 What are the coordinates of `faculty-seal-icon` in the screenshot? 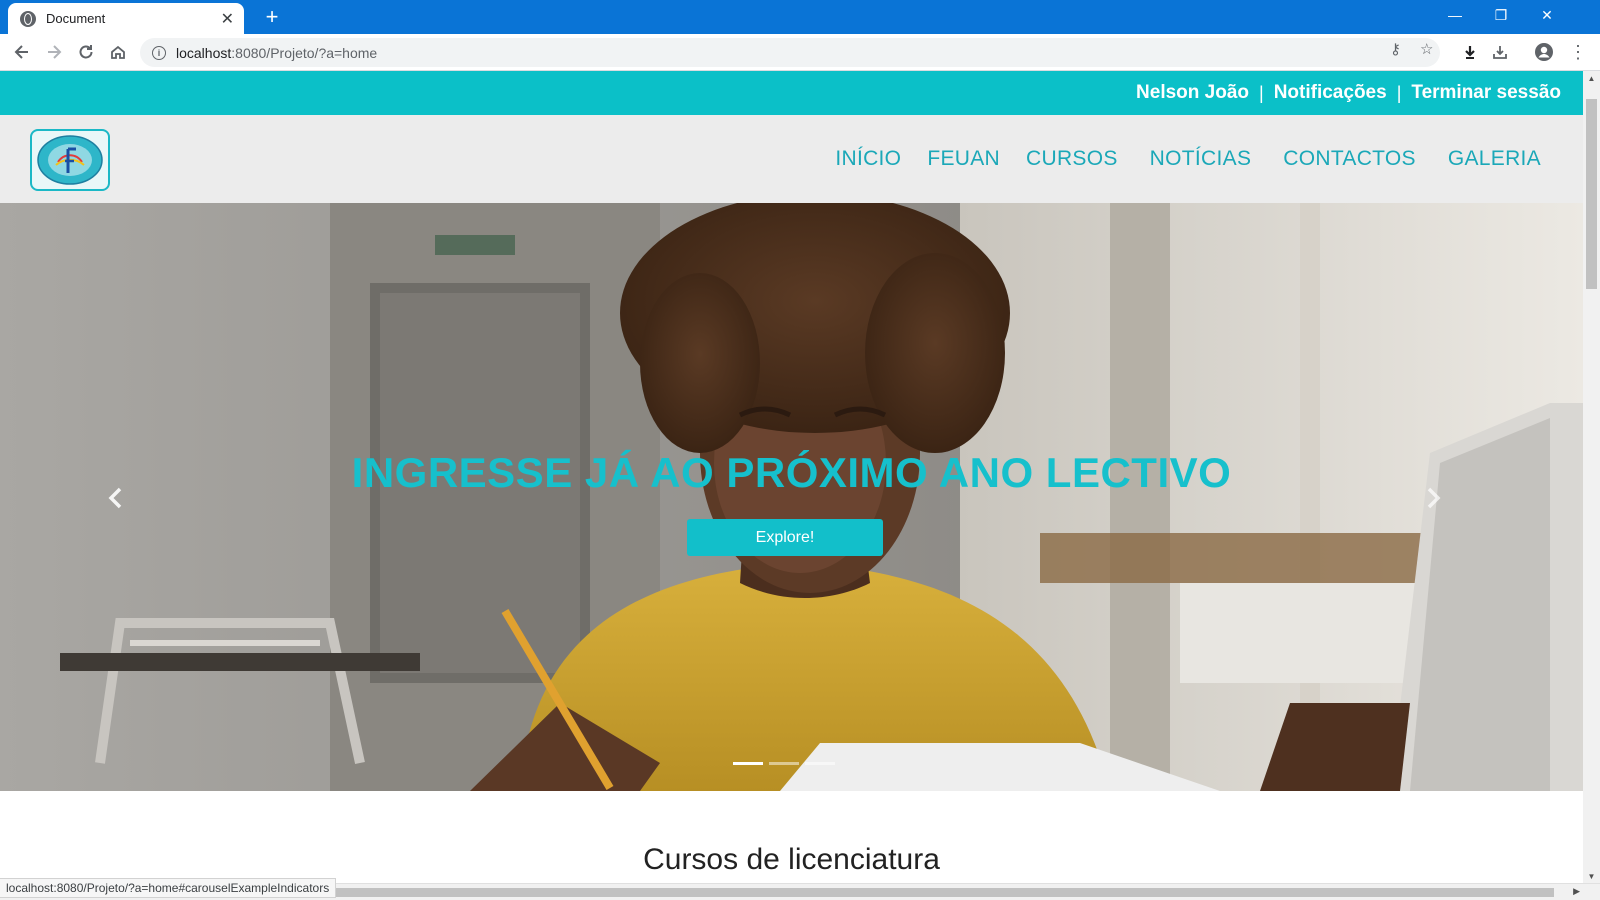 It's located at (70, 160).